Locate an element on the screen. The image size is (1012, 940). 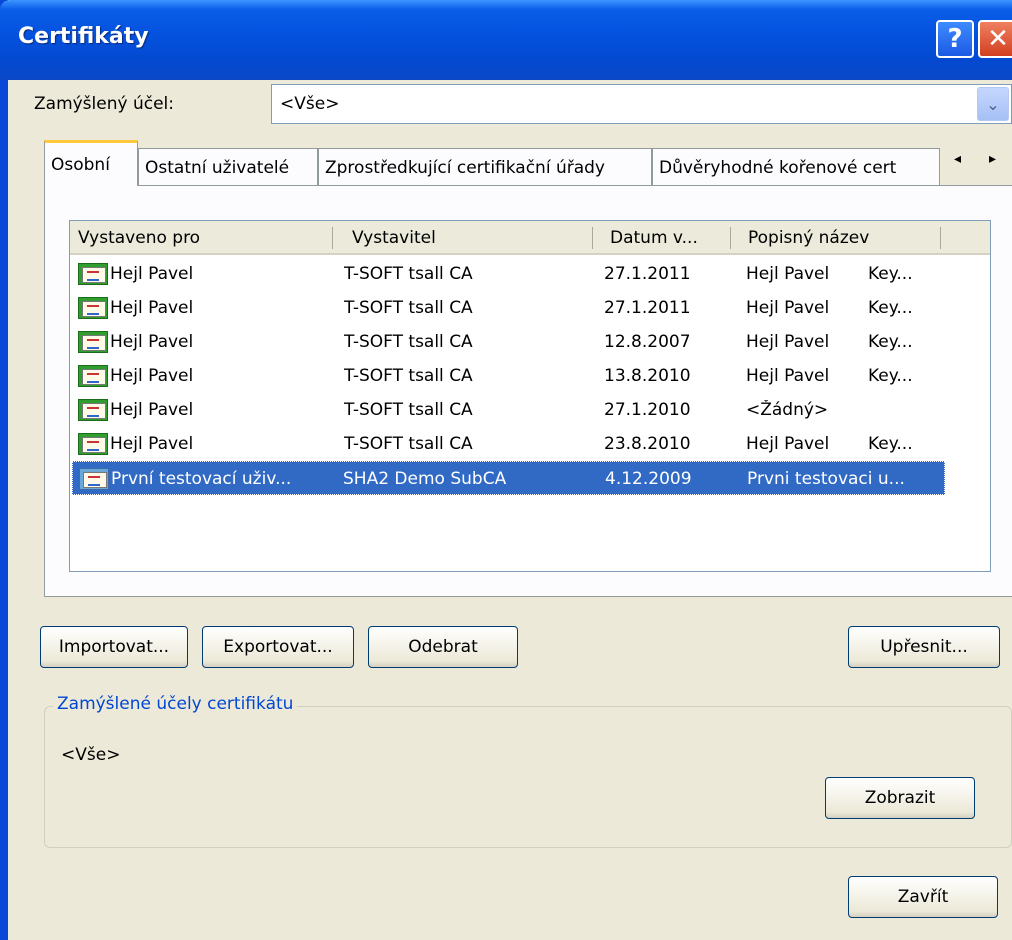
help-button: ? is located at coordinates (955, 39).